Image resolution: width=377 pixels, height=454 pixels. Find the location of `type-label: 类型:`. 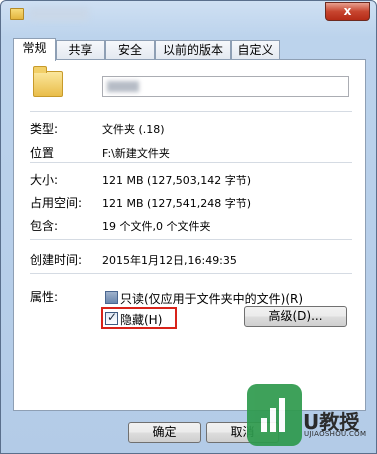

type-label: 类型: is located at coordinates (44, 129).